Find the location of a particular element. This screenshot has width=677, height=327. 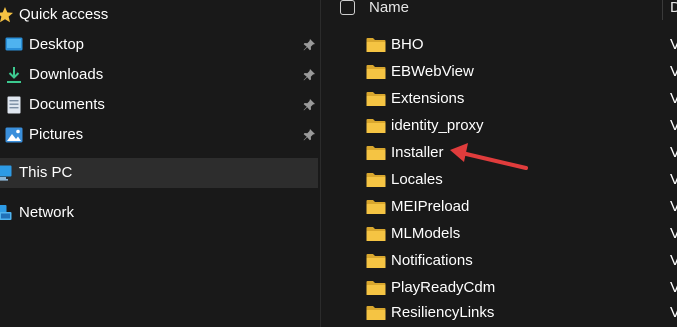

file-row: PlayReadyCdm V is located at coordinates (499, 288).